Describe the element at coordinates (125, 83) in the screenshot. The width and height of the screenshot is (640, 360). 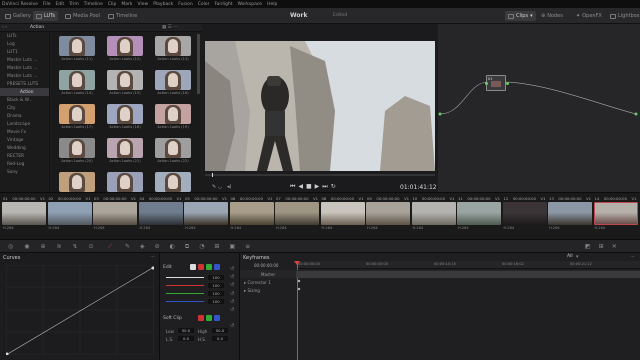
I see `lut-thumbnail: Action Looks (15)` at that location.